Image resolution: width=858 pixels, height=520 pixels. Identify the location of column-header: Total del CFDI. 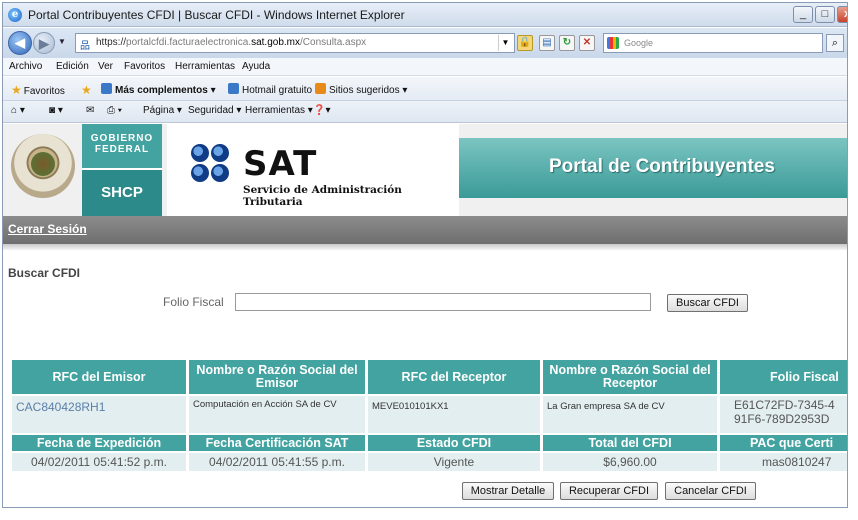
(630, 443).